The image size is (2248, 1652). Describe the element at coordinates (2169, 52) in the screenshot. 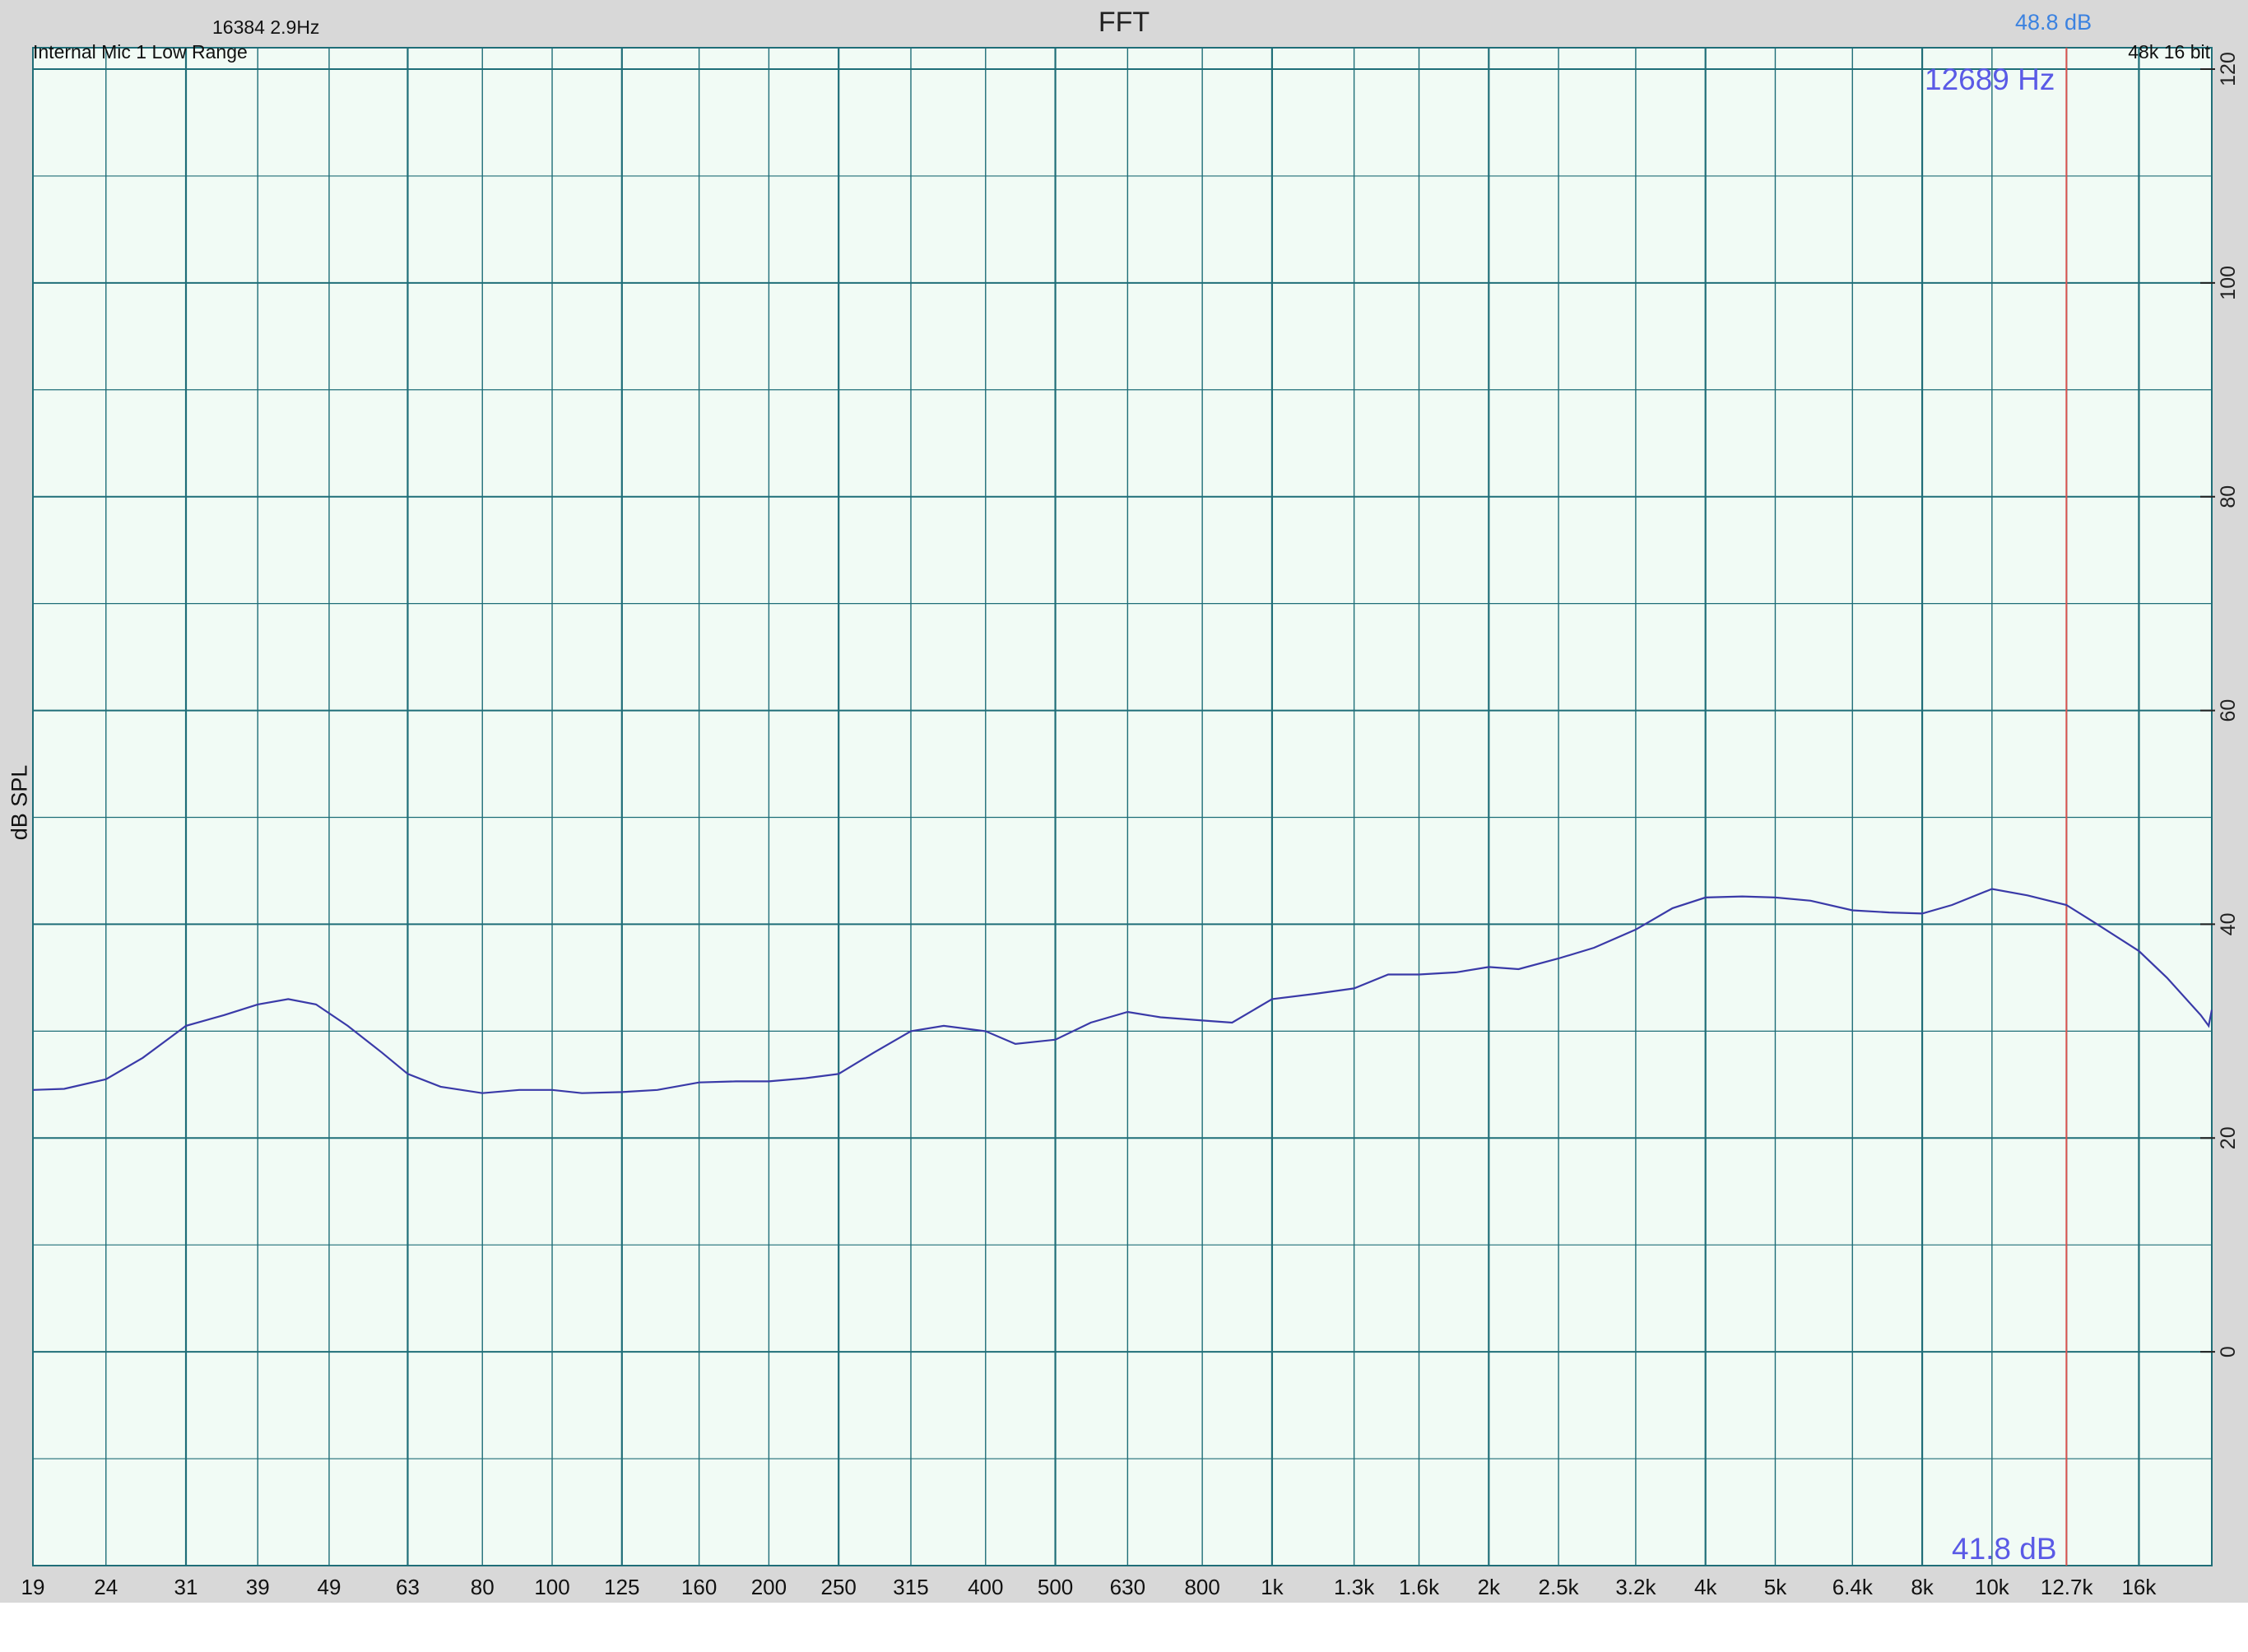

I see `sample-format-label: 48k 16 bit` at that location.